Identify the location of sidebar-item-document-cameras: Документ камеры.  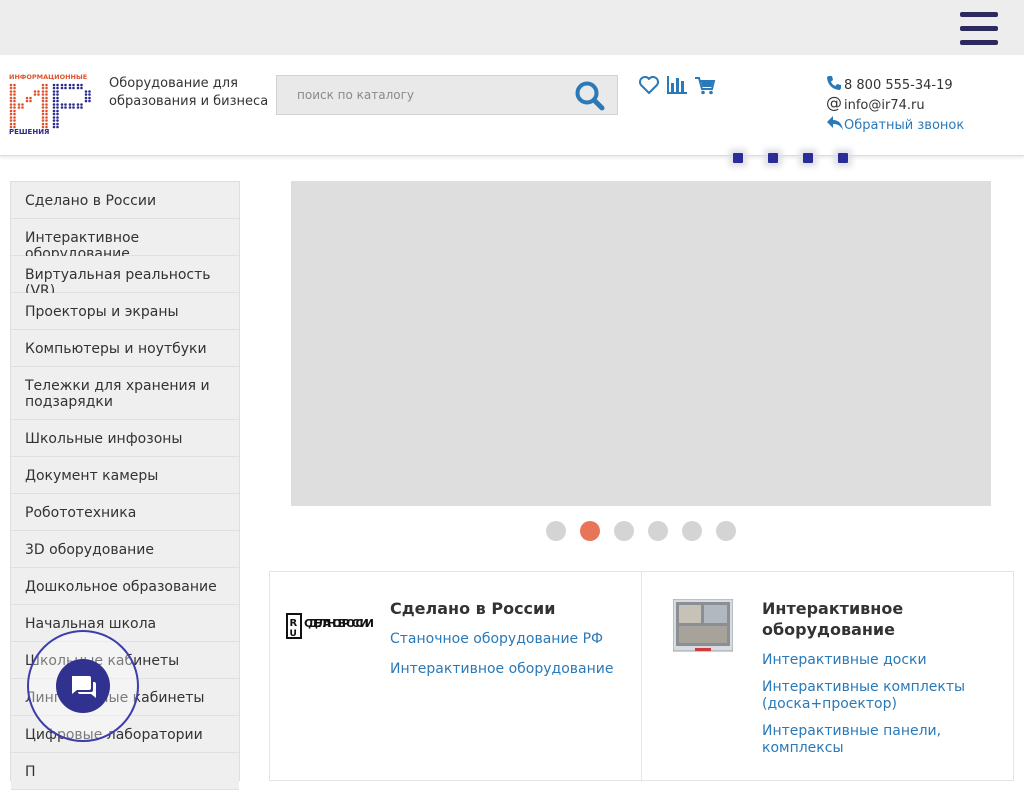
(125, 475).